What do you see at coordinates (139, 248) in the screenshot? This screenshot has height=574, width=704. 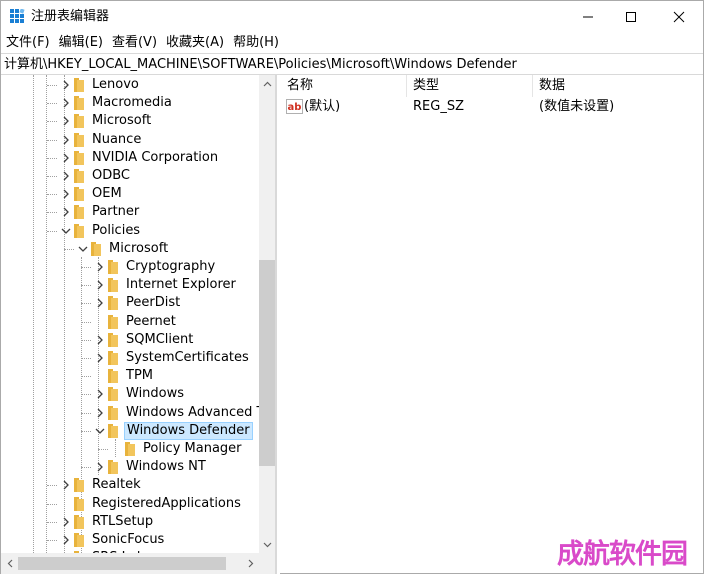 I see `tree-item-label: Microsoft` at bounding box center [139, 248].